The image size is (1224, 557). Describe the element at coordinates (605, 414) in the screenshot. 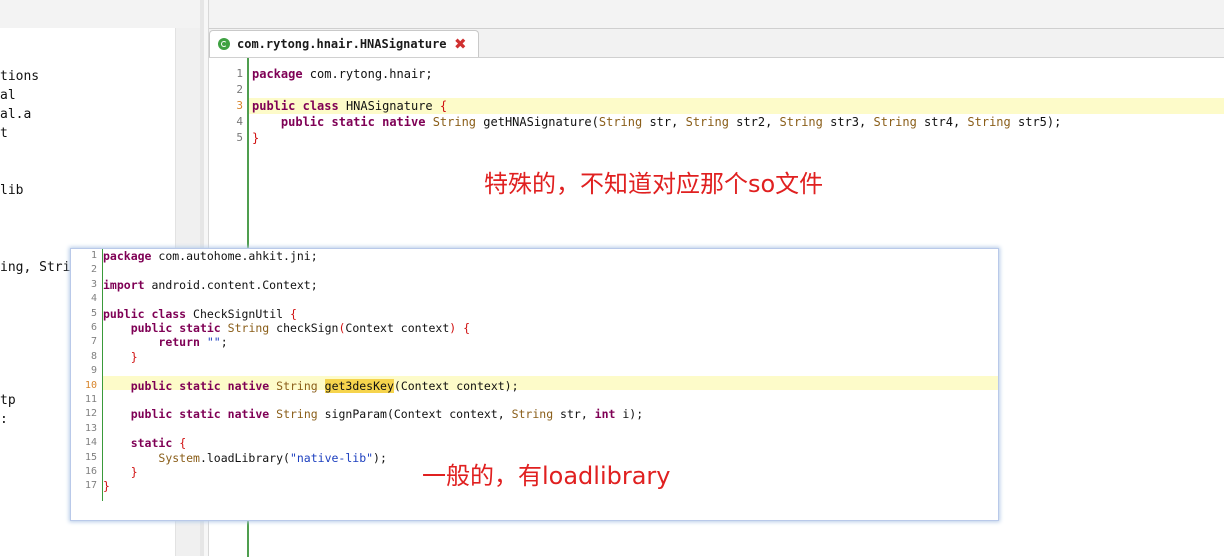

I see `keyword: int` at that location.